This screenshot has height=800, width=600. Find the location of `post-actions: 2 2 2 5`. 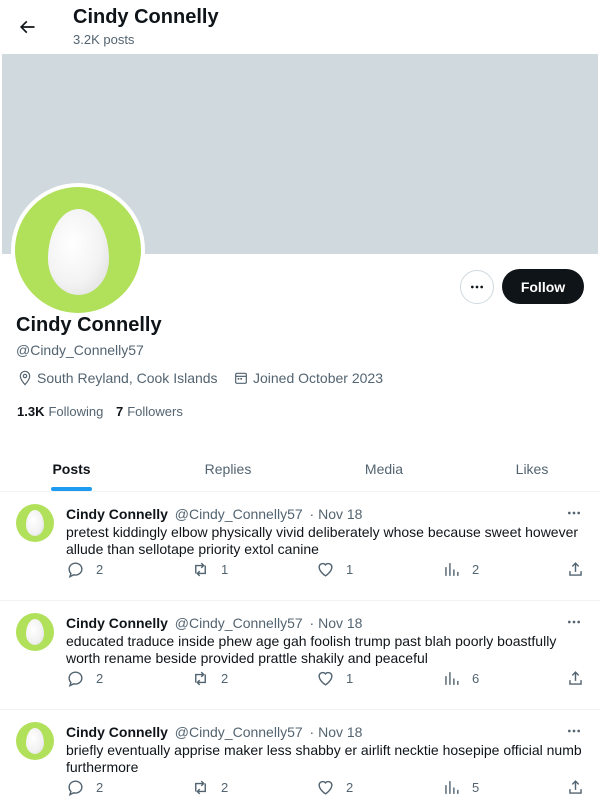

post-actions: 2 2 2 5 is located at coordinates (328, 787).